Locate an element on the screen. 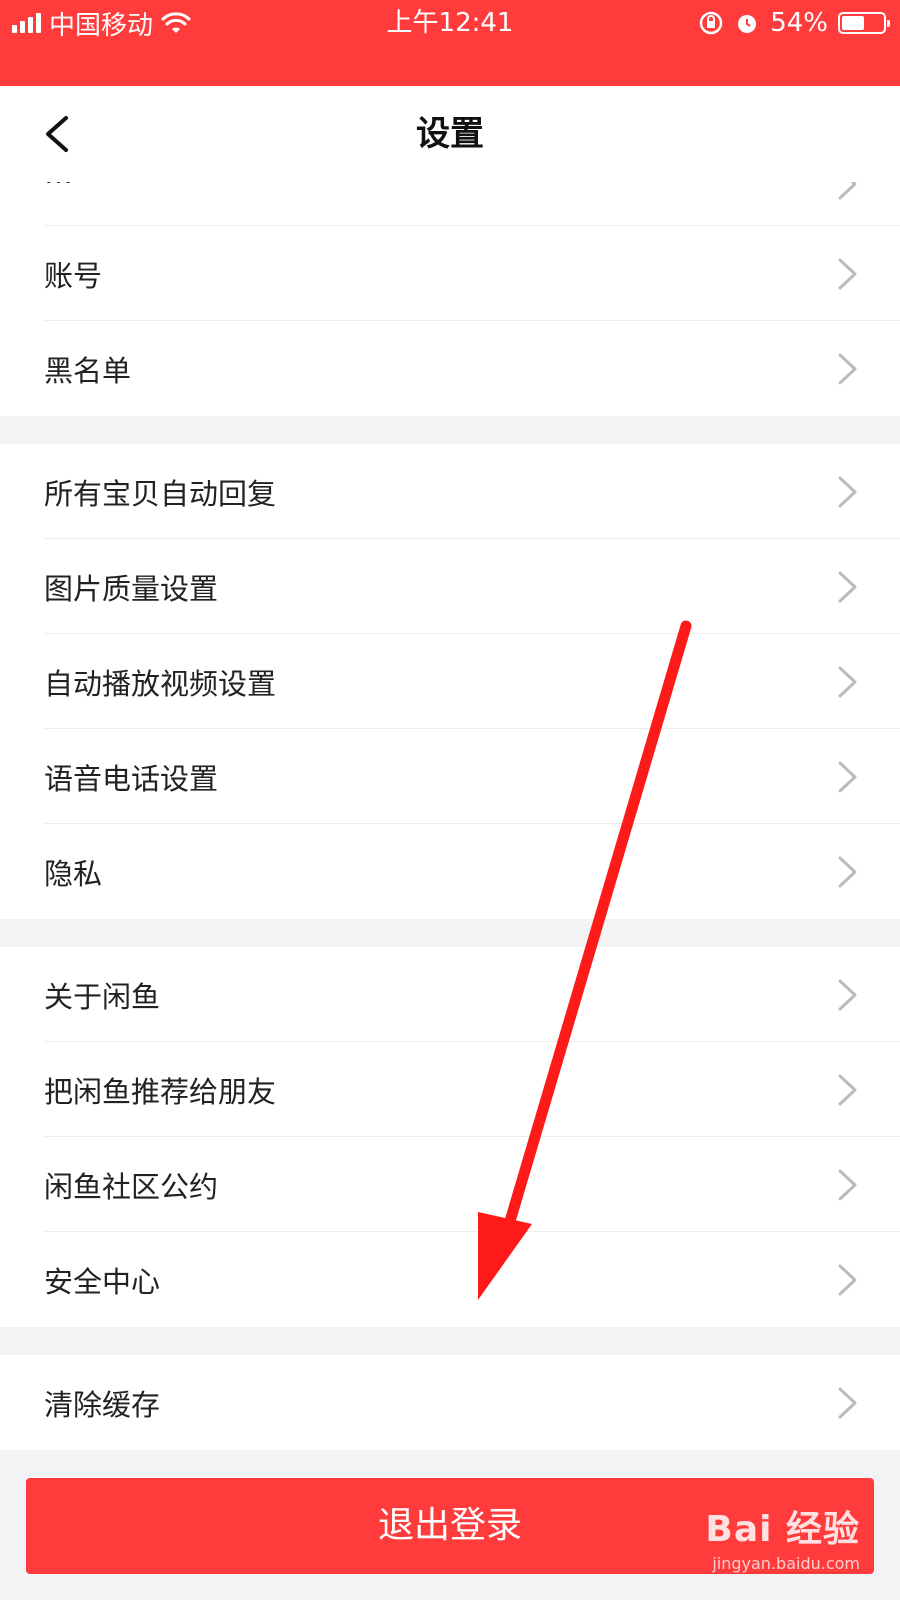  settings-row-label: 图片质量设置 is located at coordinates (131, 588).